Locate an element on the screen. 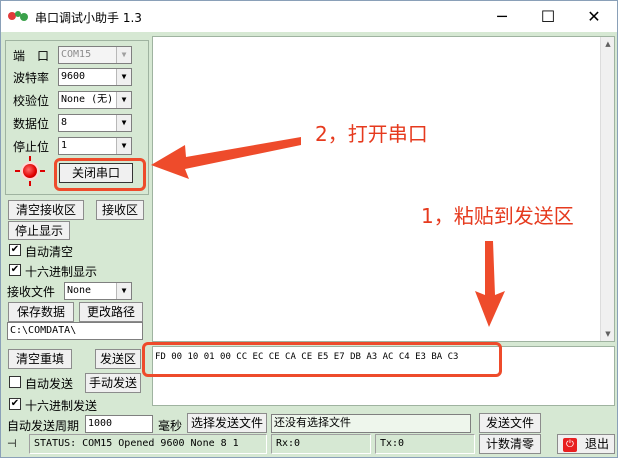 The image size is (618, 458). save-path-field: C:\COMDATA\ is located at coordinates (75, 331).